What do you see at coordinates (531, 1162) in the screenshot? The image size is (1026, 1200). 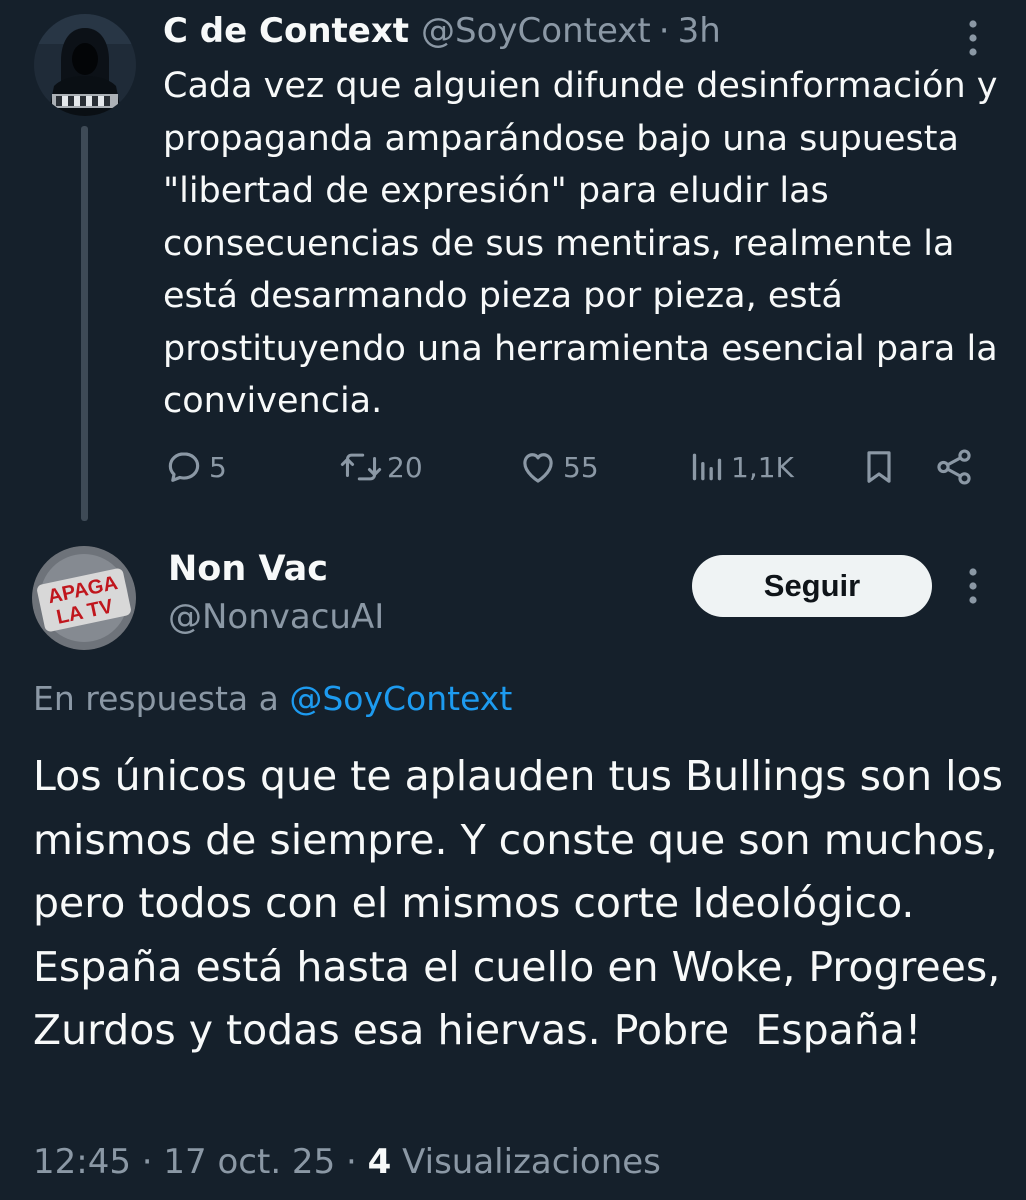 I see `views-label: Visualizaciones` at bounding box center [531, 1162].